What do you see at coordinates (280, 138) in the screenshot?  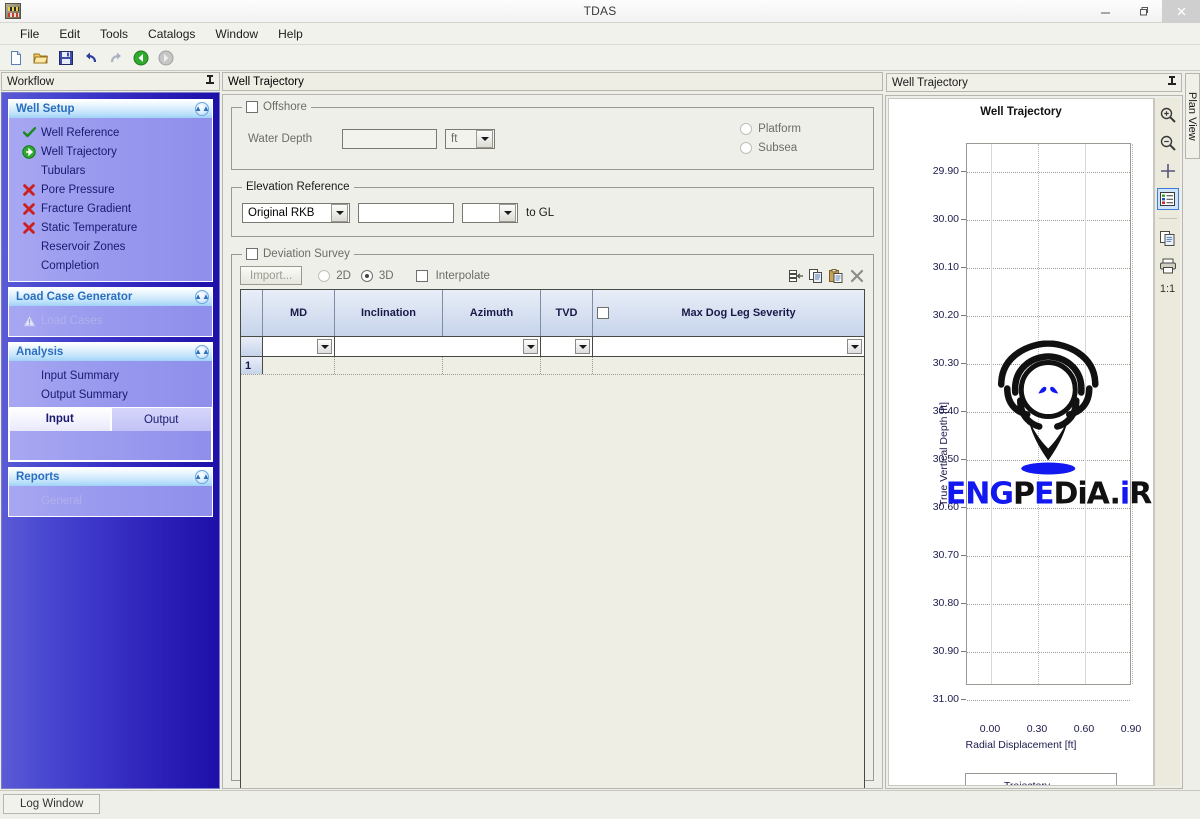 I see `water-depth-label: Water Depth` at bounding box center [280, 138].